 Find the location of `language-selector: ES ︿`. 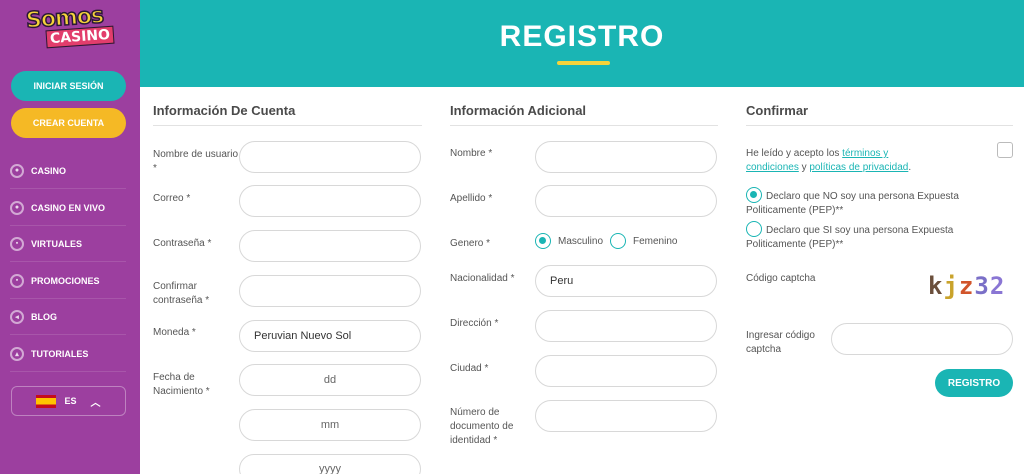

language-selector: ES ︿ is located at coordinates (68, 401).